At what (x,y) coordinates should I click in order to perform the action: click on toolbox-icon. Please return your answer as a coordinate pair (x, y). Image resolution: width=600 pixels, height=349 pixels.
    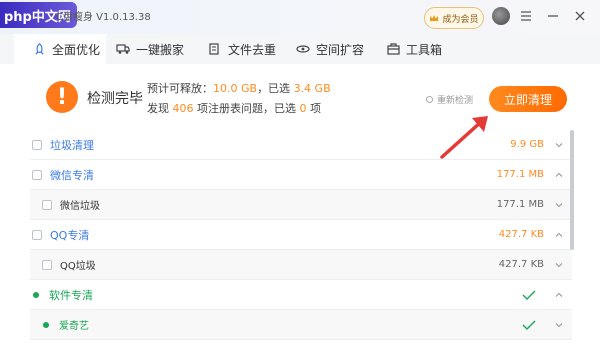
    Looking at the image, I should click on (393, 49).